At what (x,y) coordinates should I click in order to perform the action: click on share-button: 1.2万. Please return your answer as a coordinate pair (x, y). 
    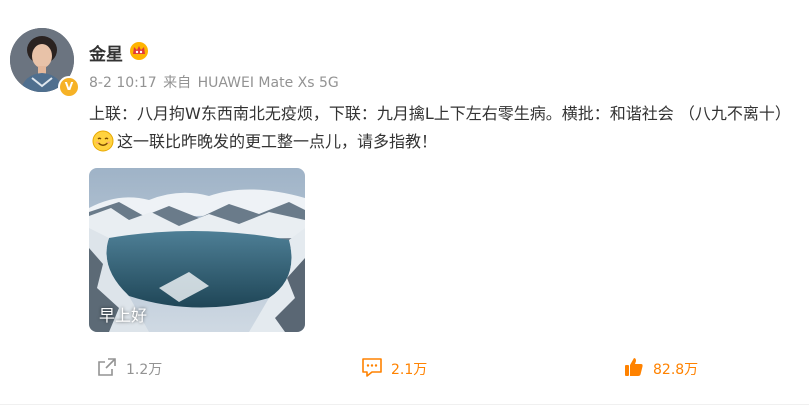
    Looking at the image, I should click on (129, 369).